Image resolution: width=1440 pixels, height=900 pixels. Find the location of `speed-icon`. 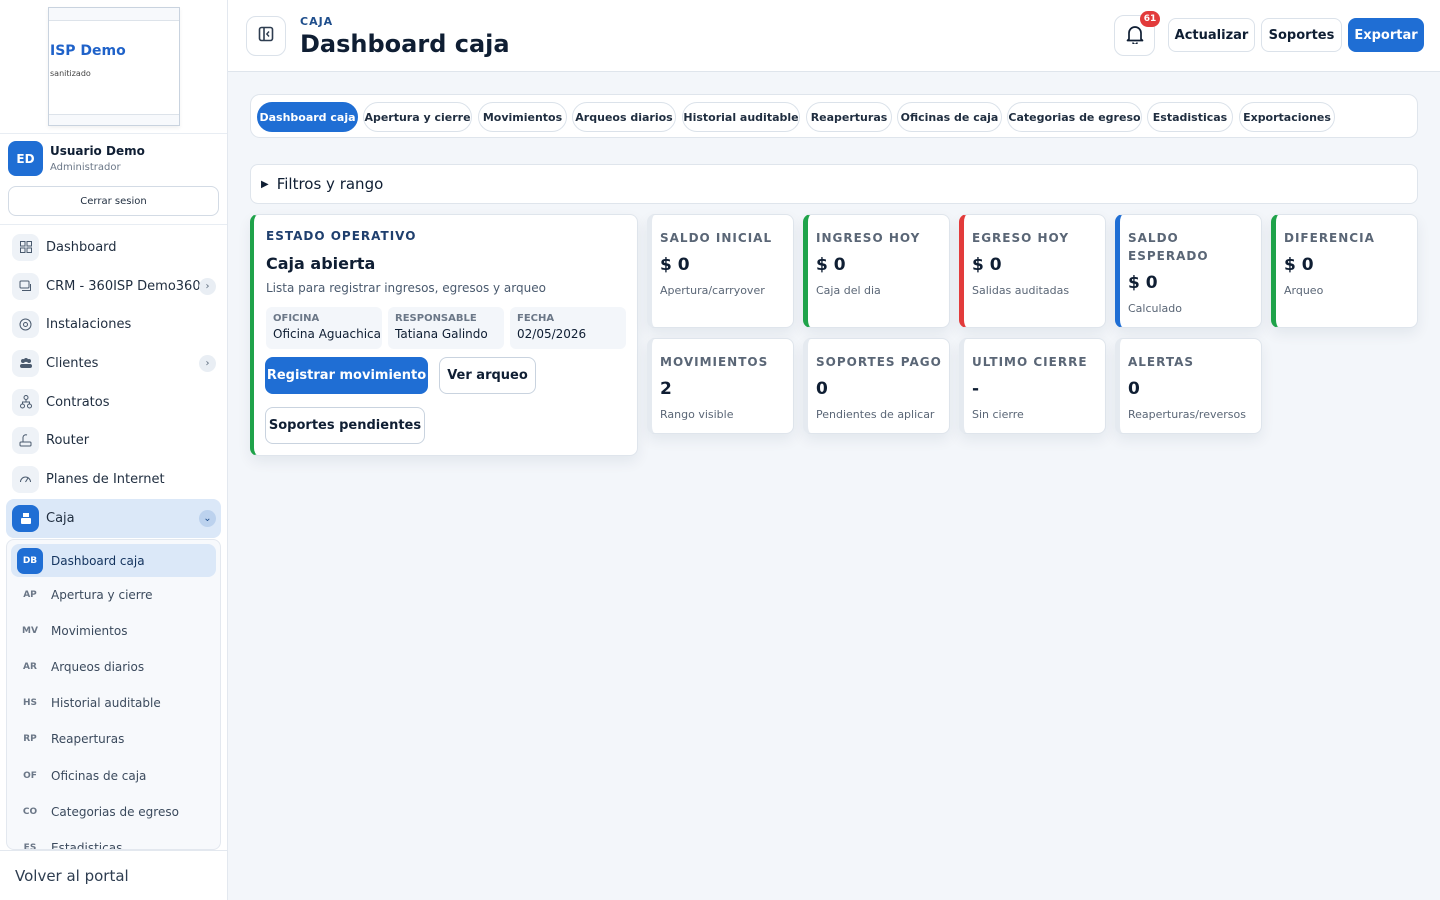

speed-icon is located at coordinates (25, 479).